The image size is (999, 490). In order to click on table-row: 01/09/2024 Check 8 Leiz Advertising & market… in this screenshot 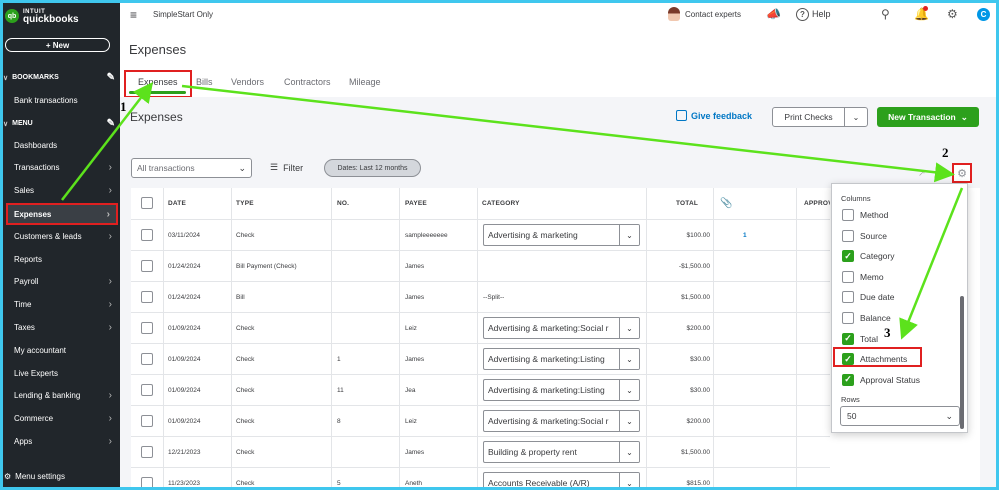, I will do `click(480, 420)`.